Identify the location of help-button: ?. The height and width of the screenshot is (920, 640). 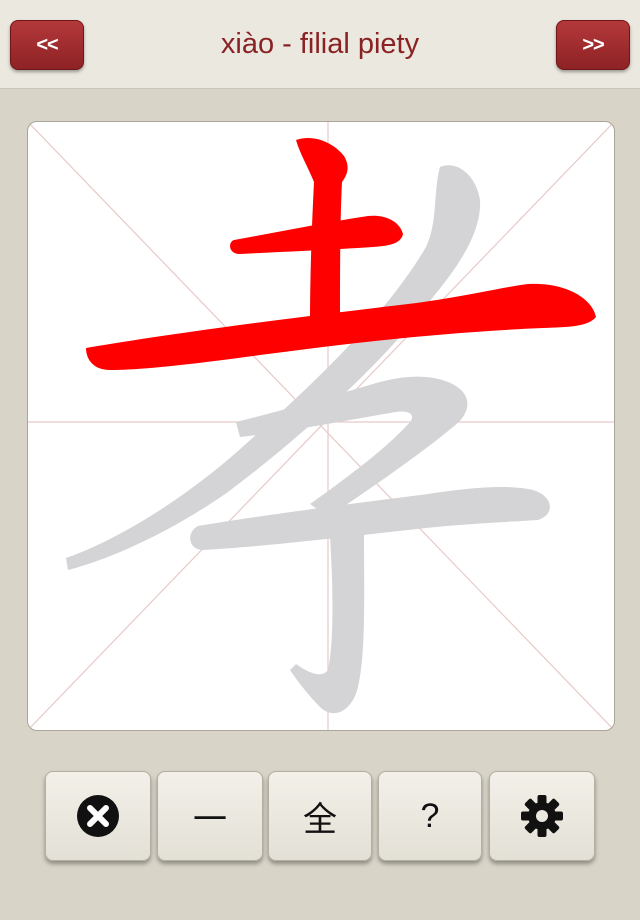
(430, 816).